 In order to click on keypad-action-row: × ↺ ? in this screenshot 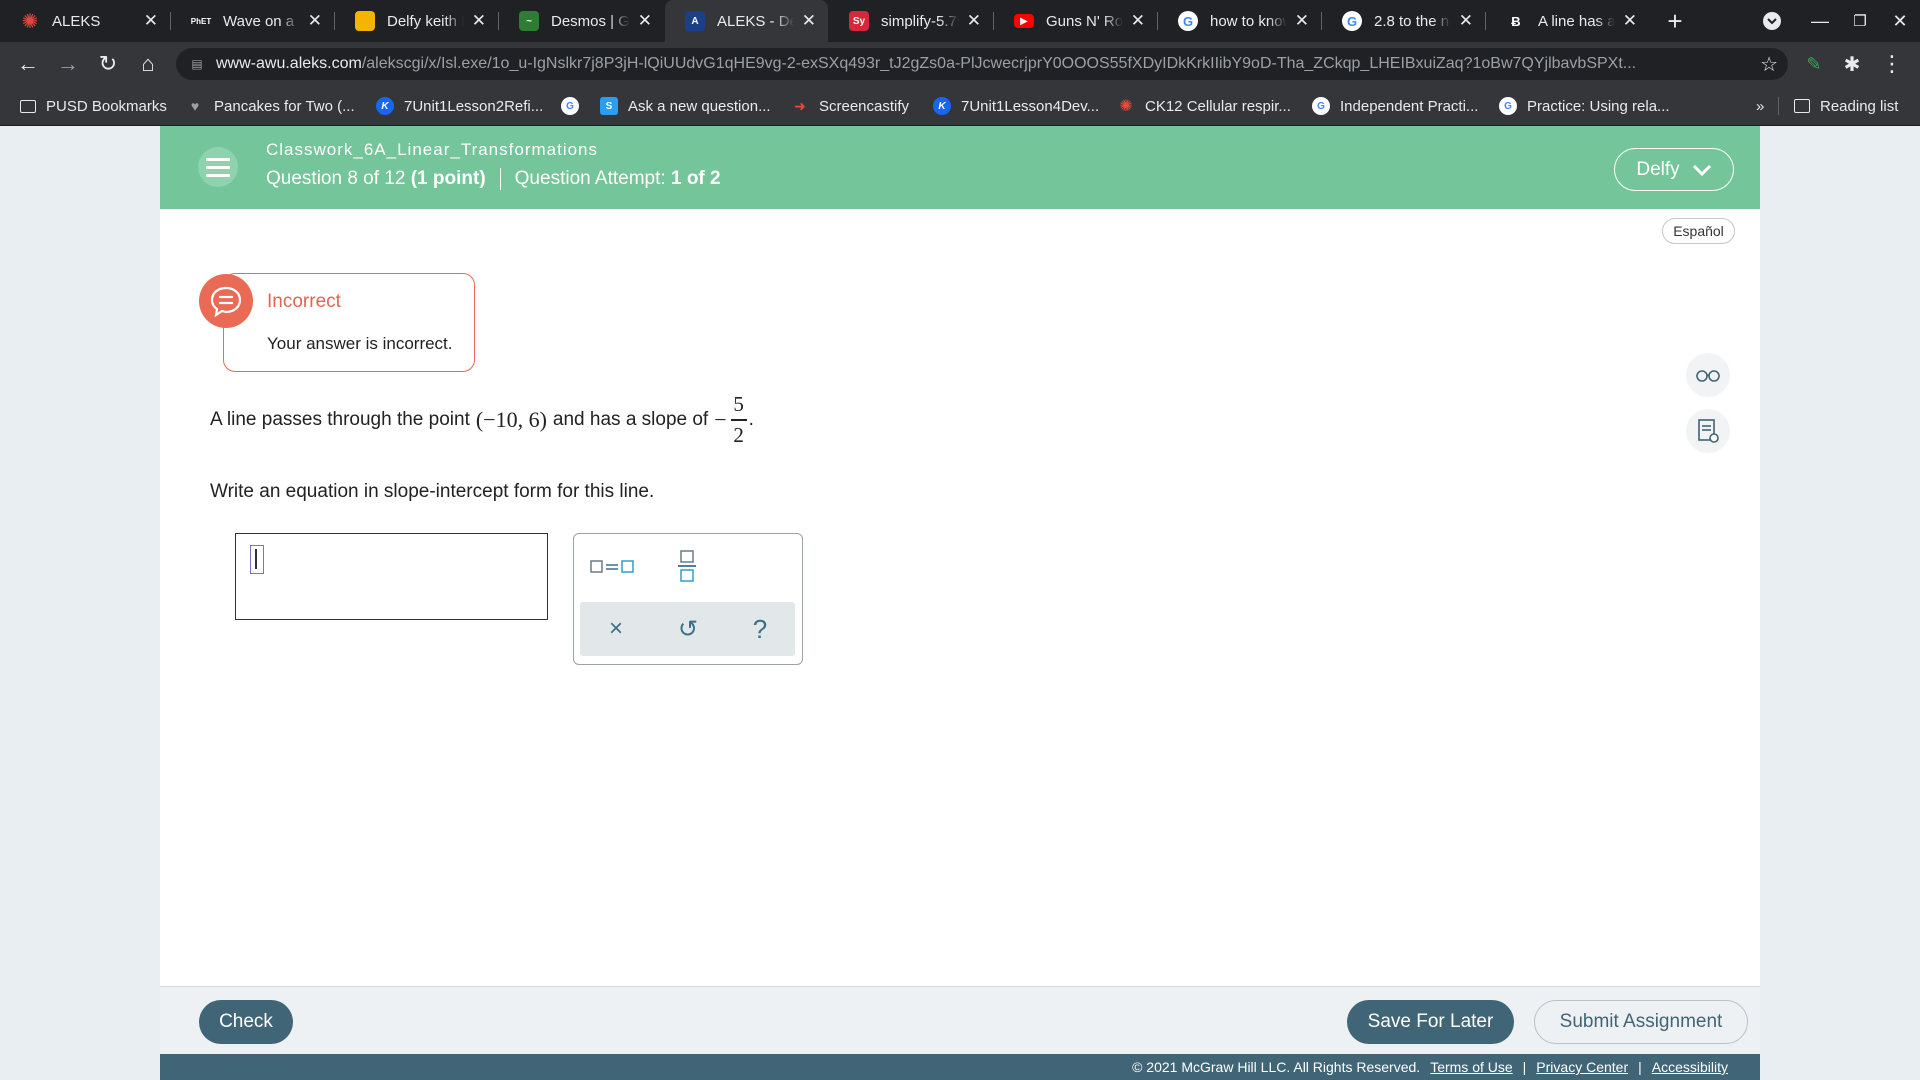, I will do `click(687, 629)`.